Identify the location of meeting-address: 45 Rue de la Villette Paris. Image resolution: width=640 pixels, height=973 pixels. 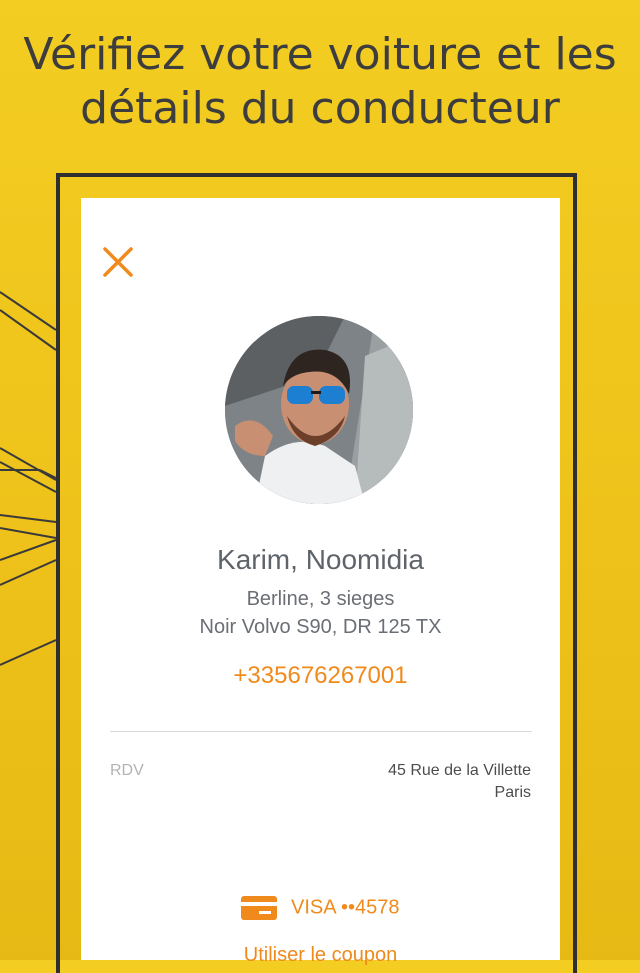
(459, 782).